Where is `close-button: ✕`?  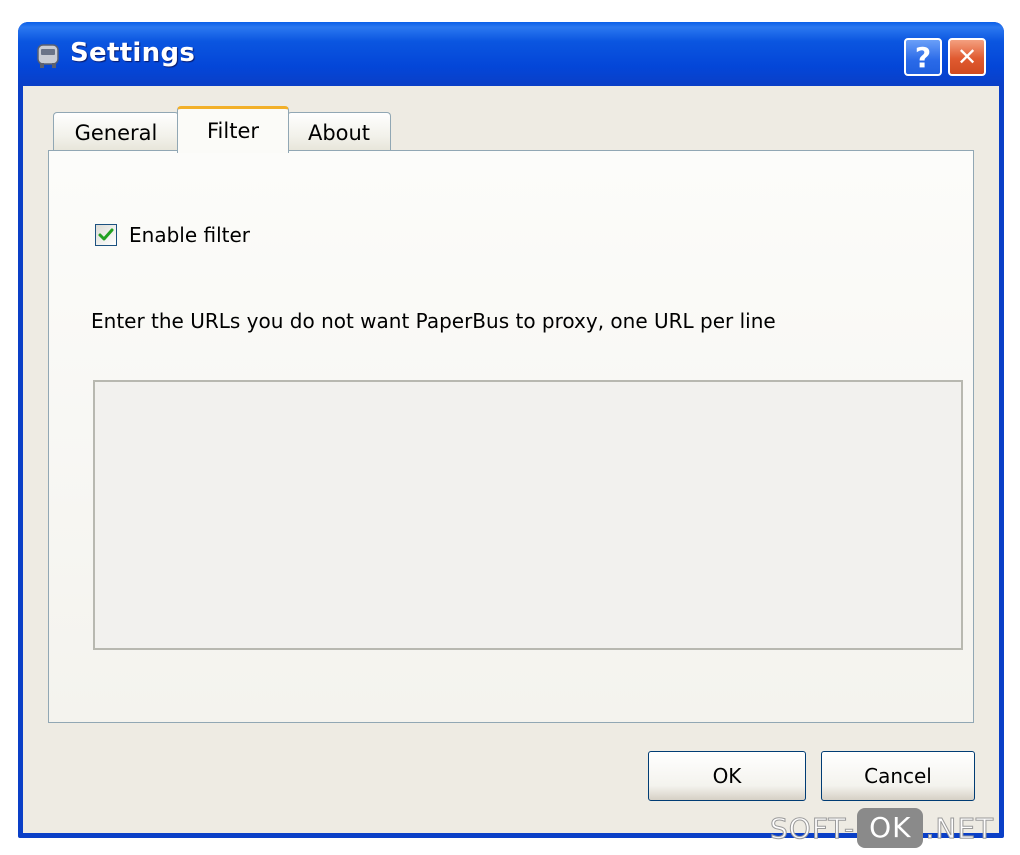
close-button: ✕ is located at coordinates (967, 57).